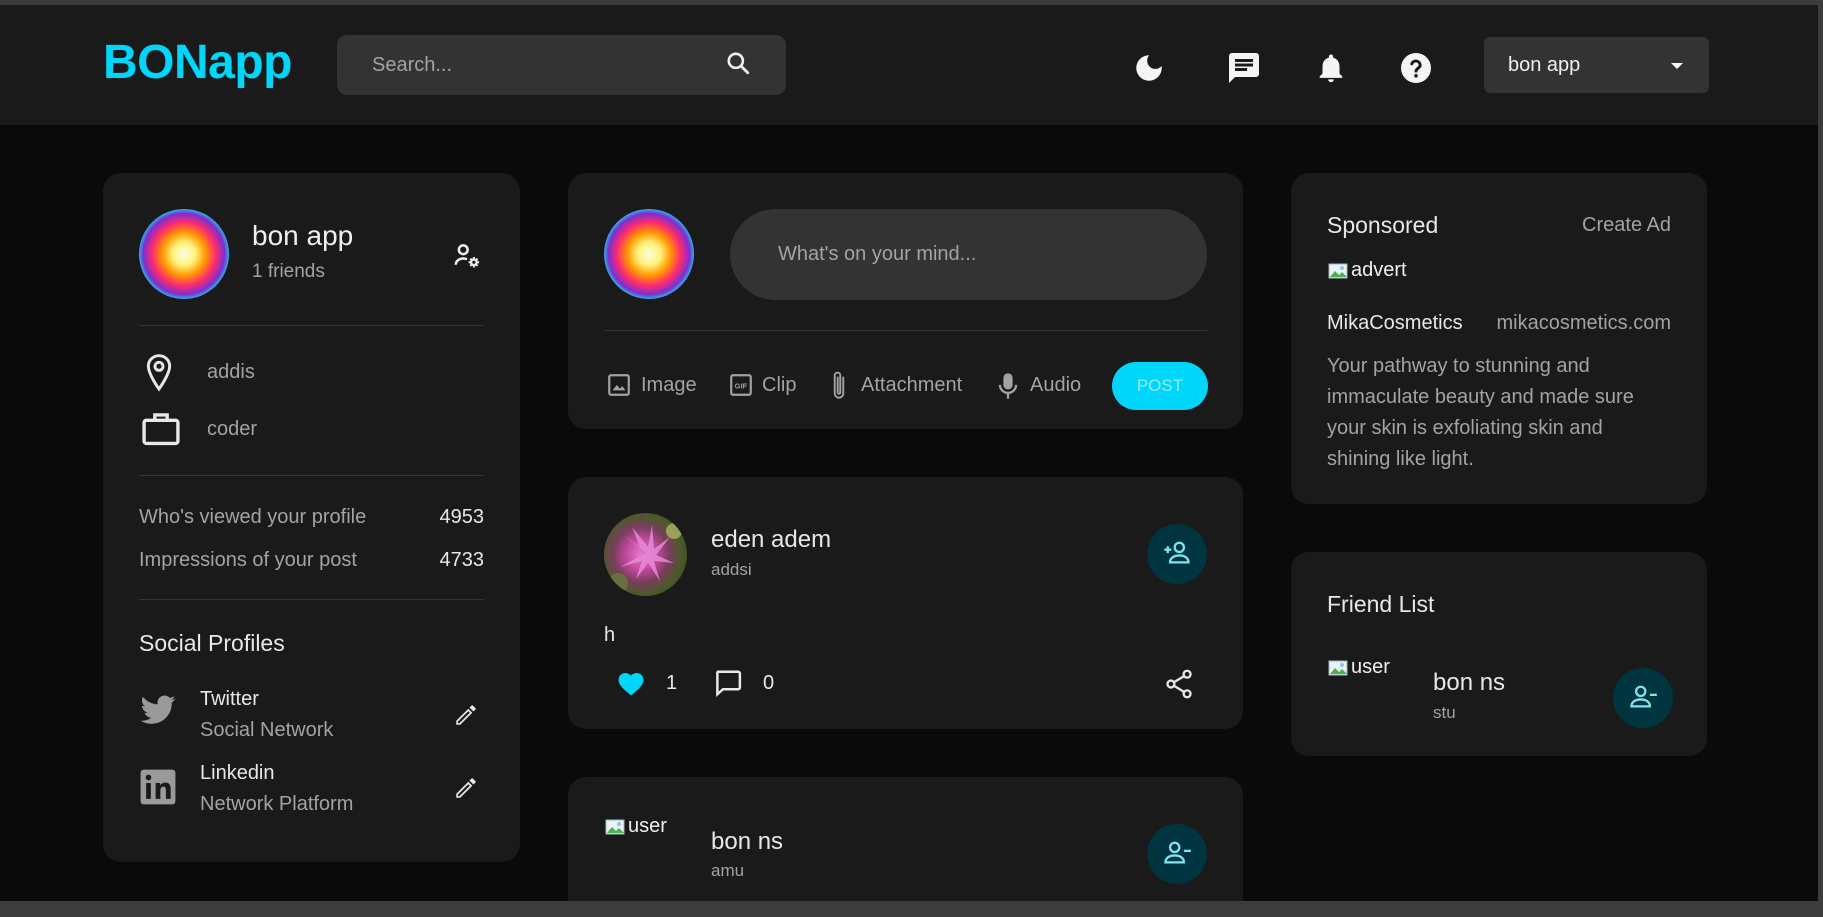  I want to click on stat-value: 4953, so click(462, 517).